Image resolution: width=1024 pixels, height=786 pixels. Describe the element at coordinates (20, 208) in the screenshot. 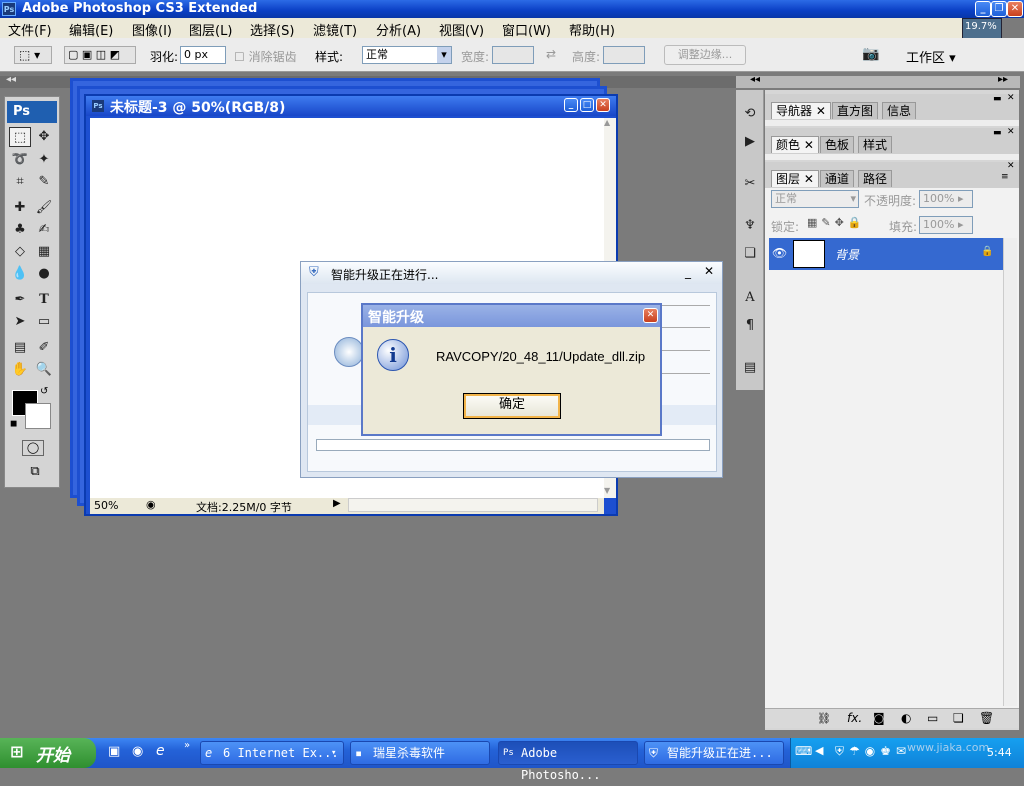

I see `healing-brush-icon: ✚` at that location.